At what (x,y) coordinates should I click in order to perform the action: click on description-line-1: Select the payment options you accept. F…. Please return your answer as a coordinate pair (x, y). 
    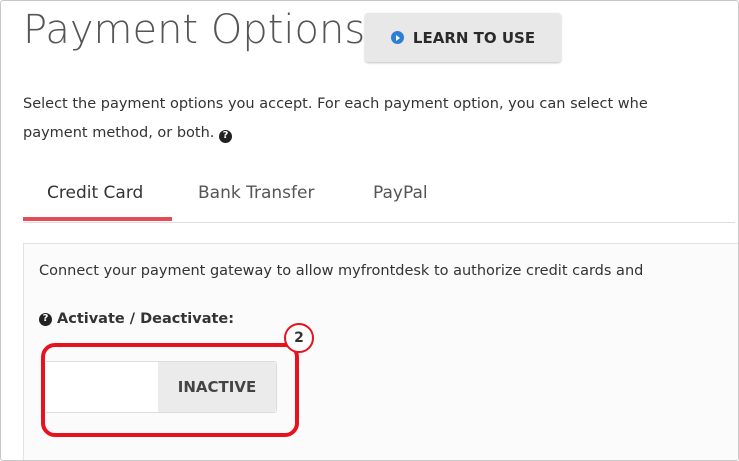
    Looking at the image, I should click on (335, 104).